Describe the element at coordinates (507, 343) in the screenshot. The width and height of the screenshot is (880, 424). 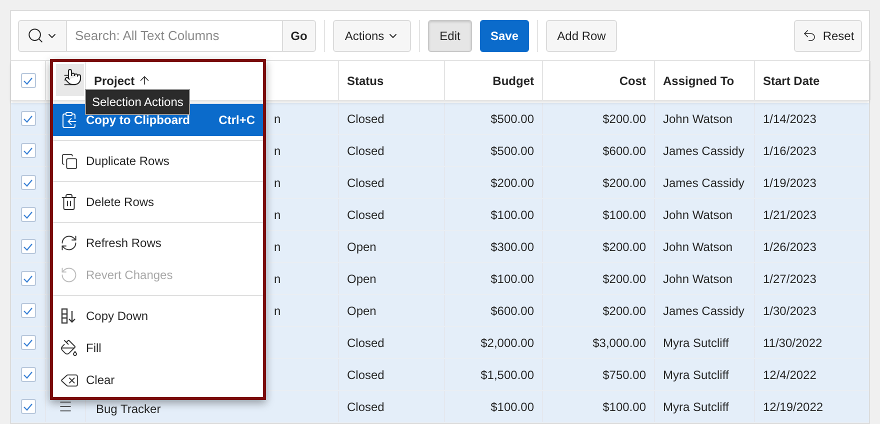
I see `table-cell-text: $2,000.00` at that location.